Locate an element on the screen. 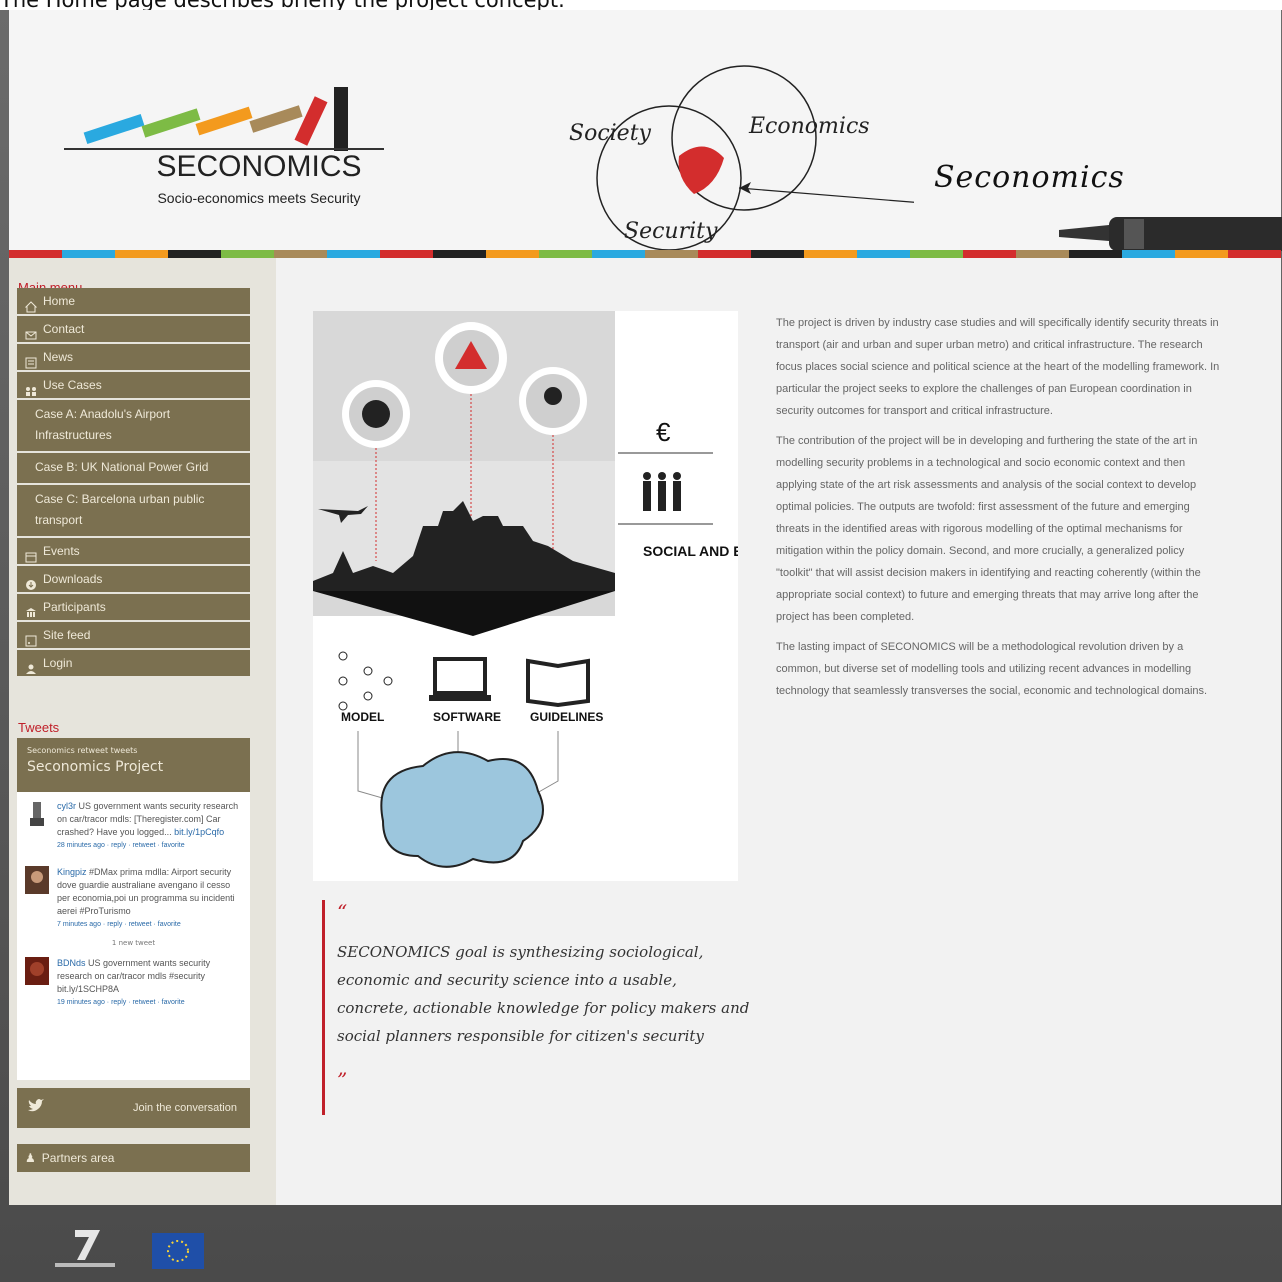  quote-open-mark: “ is located at coordinates (342, 912).